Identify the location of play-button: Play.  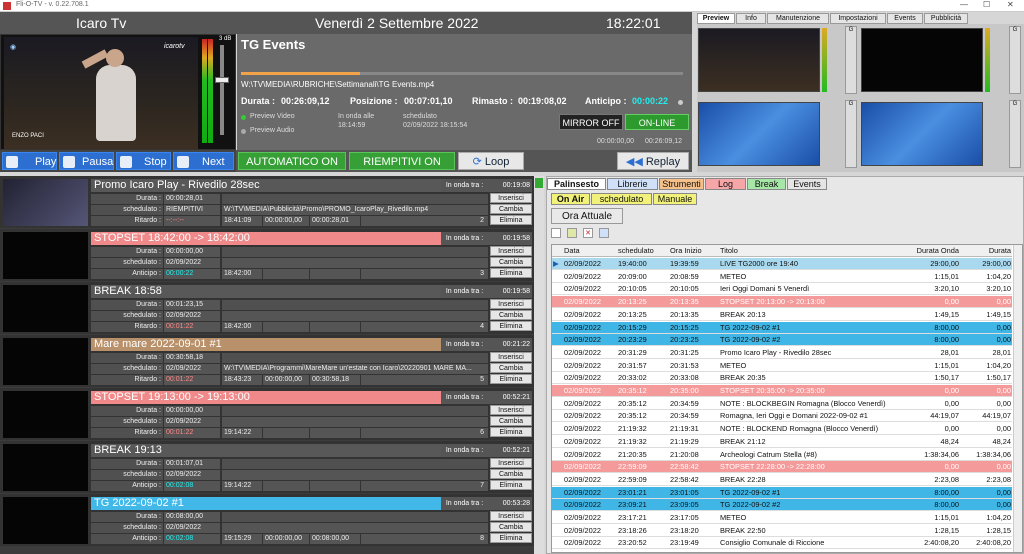
(29, 161).